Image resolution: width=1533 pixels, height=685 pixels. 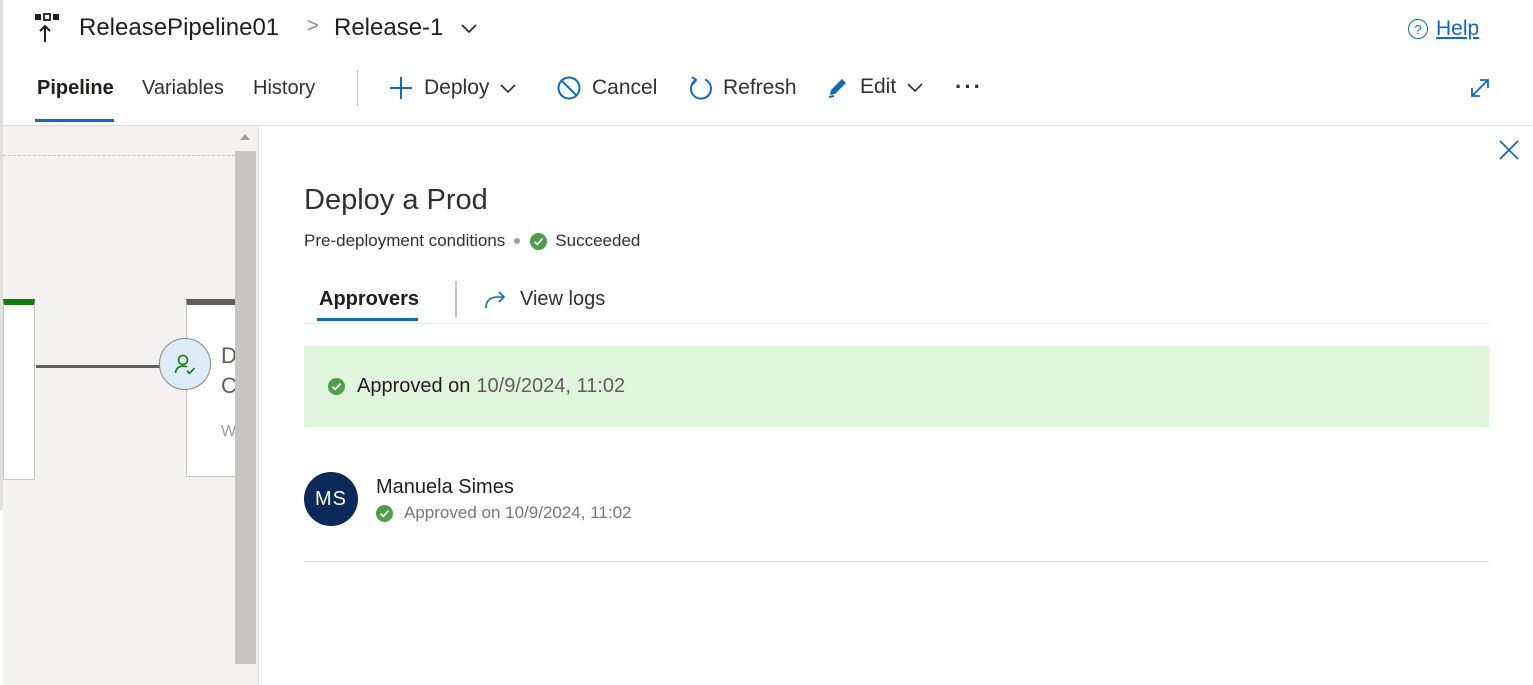 What do you see at coordinates (130, 405) in the screenshot?
I see `pipeline-canvas: D C W` at bounding box center [130, 405].